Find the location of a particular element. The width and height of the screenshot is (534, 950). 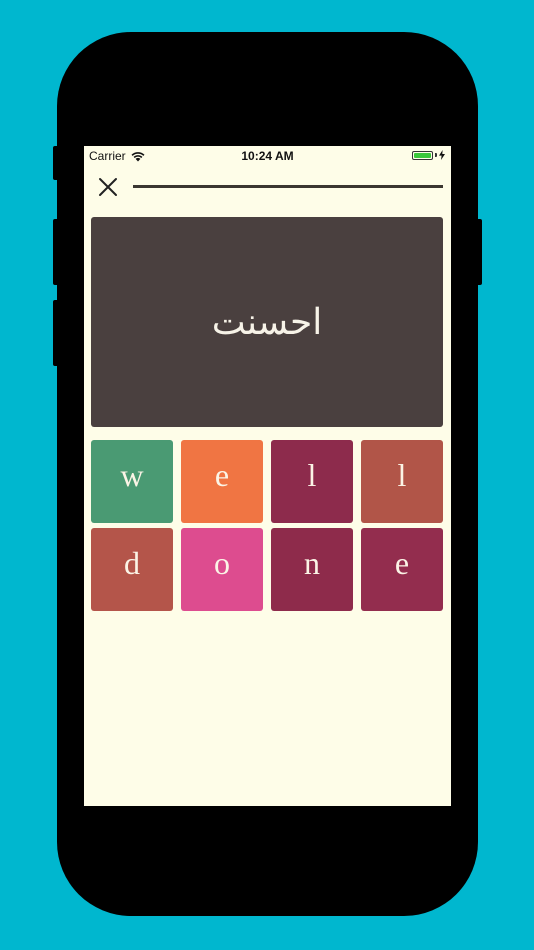

bolt-icon is located at coordinates (442, 155).